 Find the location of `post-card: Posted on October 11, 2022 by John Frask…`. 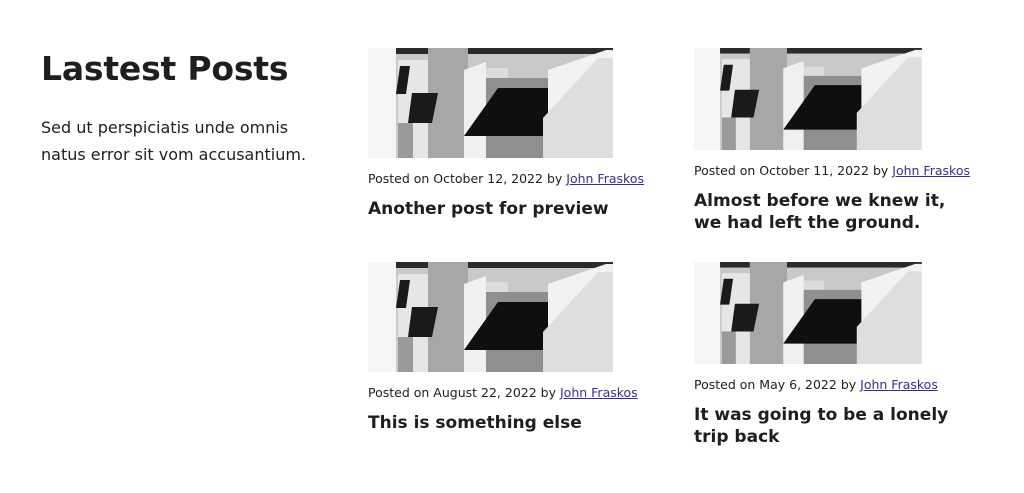

post-card: Posted on October 11, 2022 by John Frask… is located at coordinates (833, 141).